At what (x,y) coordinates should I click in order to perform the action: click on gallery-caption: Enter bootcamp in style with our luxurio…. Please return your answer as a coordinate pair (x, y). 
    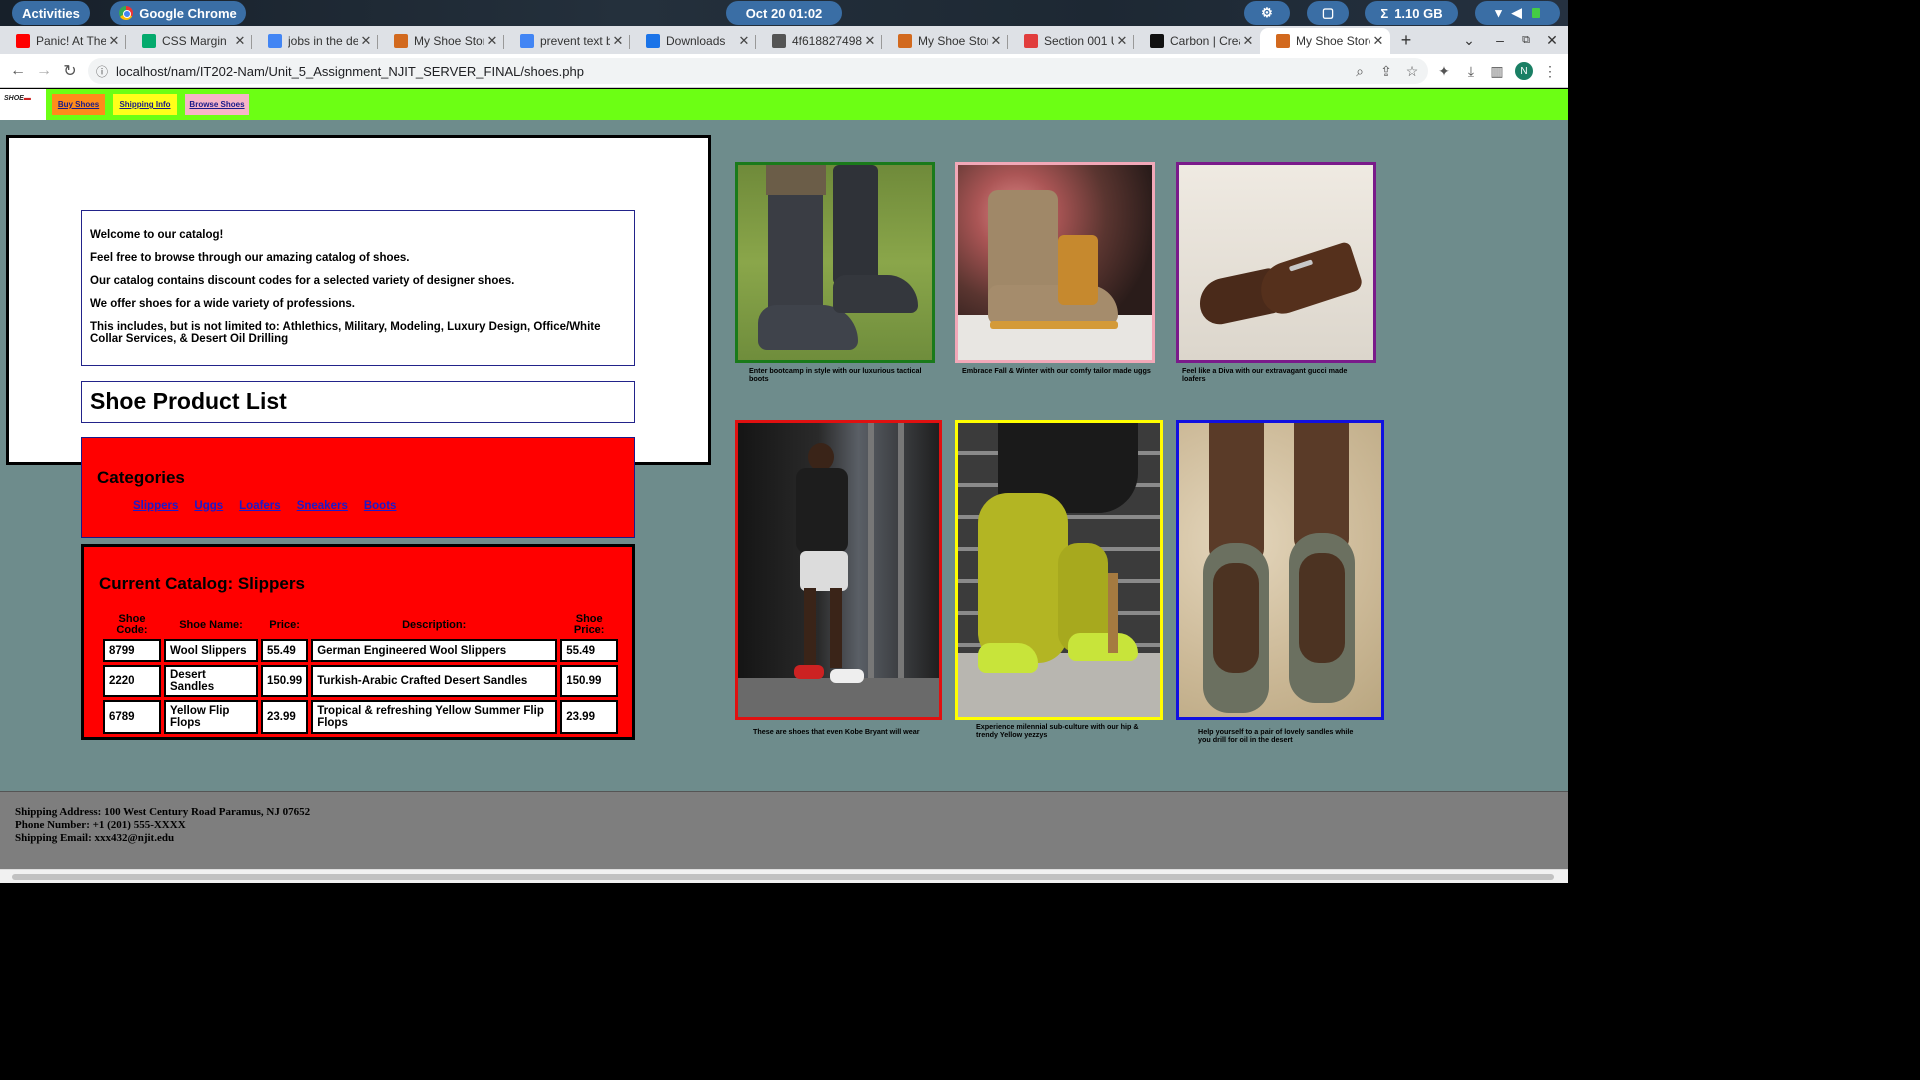
    Looking at the image, I should click on (835, 374).